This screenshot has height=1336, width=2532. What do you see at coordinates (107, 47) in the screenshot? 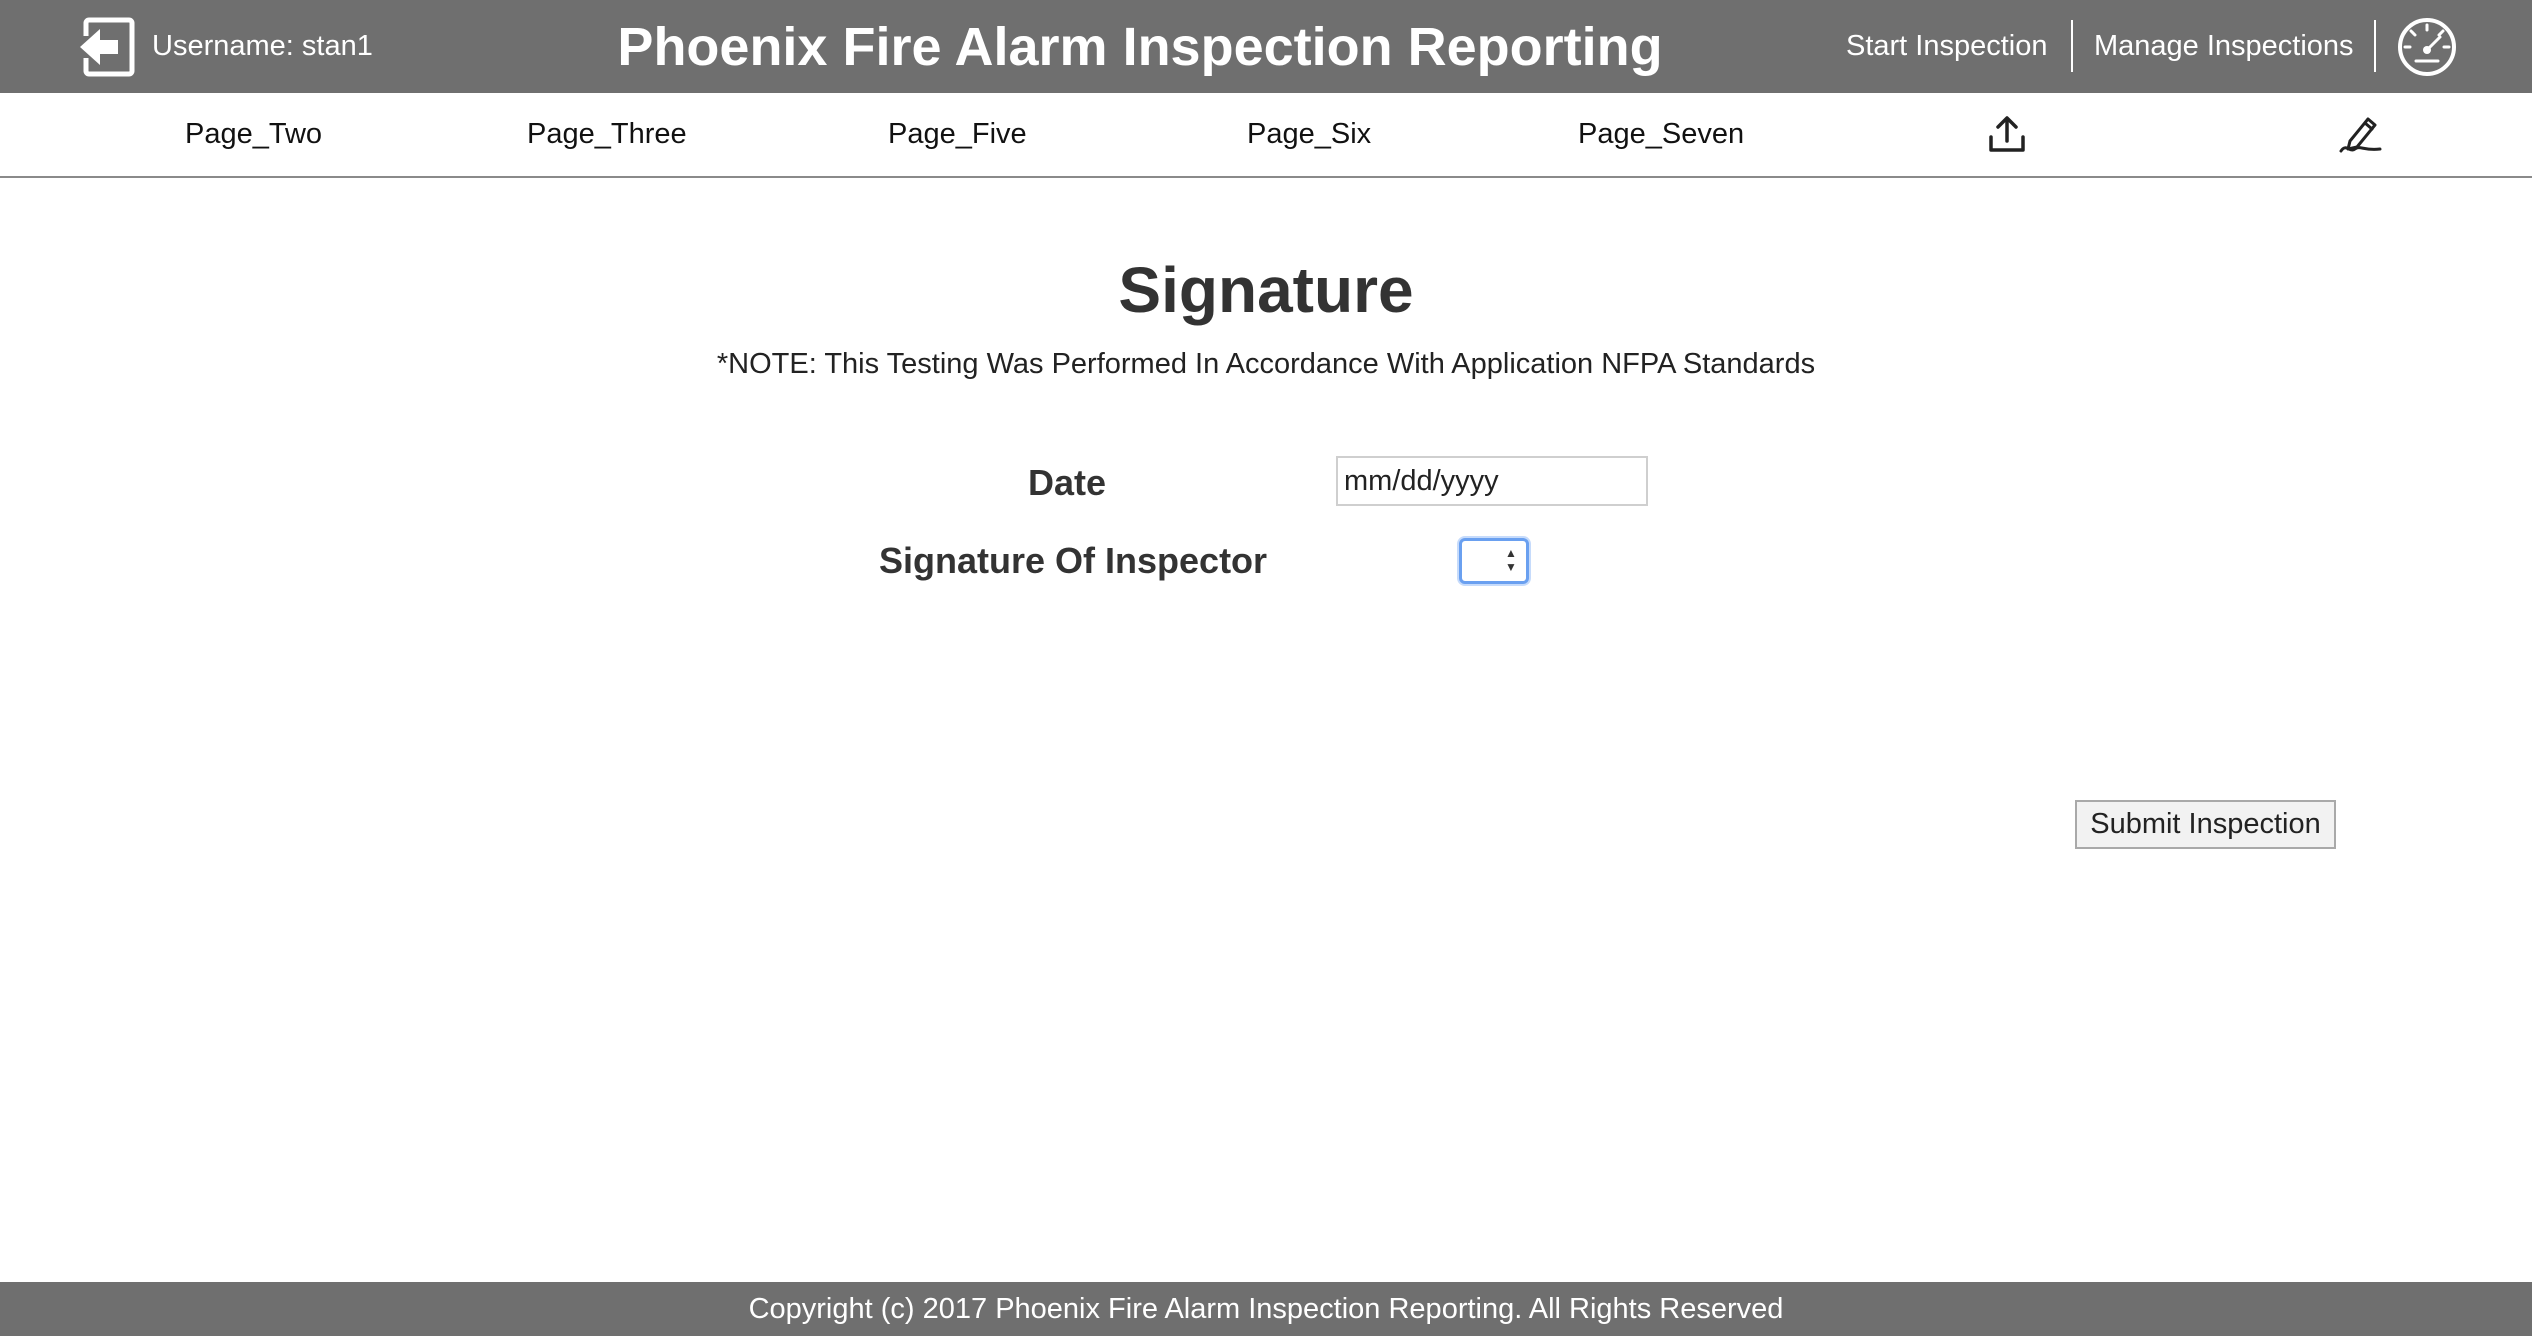
I see `logout-icon` at bounding box center [107, 47].